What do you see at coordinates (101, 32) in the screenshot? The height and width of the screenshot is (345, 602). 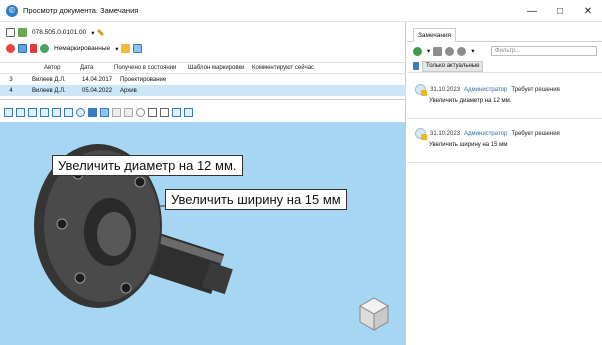 I see `pencil-icon` at bounding box center [101, 32].